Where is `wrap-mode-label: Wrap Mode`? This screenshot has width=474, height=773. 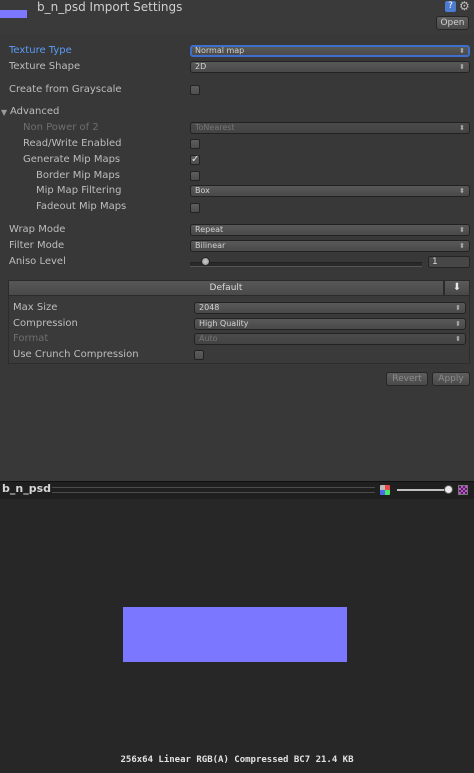 wrap-mode-label: Wrap Mode is located at coordinates (37, 229).